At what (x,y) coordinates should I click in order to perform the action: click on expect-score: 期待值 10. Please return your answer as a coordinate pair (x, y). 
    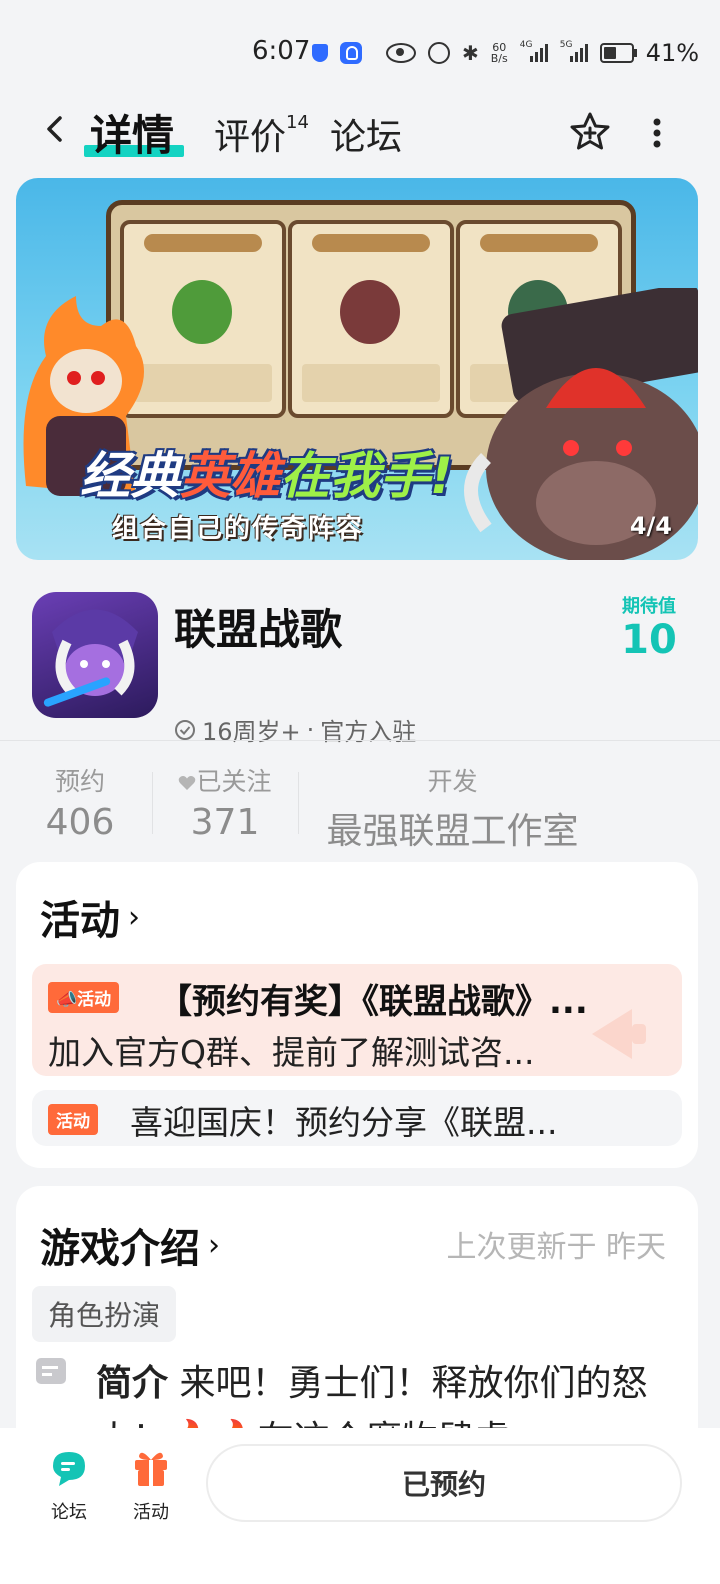
    Looking at the image, I should click on (649, 627).